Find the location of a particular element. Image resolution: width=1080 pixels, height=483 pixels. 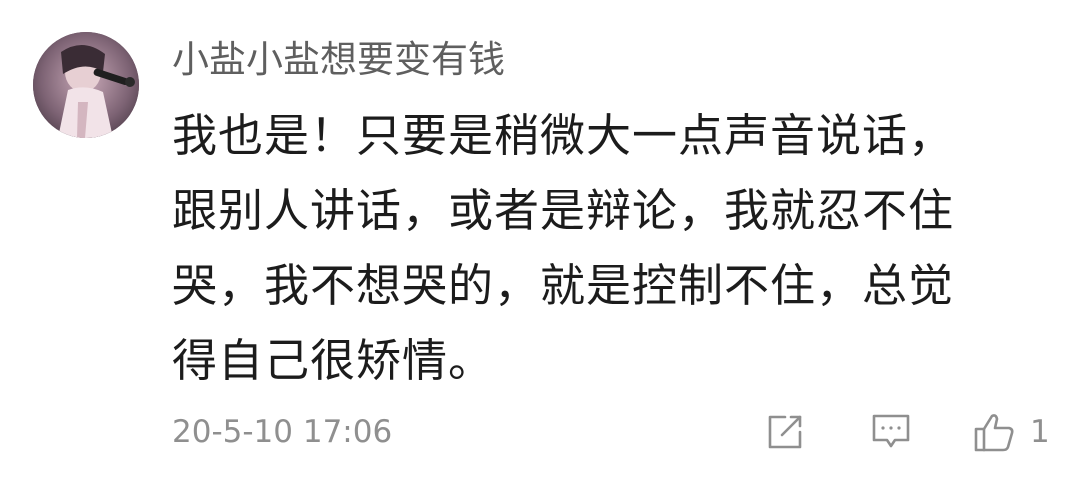

comment-text-line: 哭，我不想哭的，就是控制不住，总觉 is located at coordinates (563, 285).